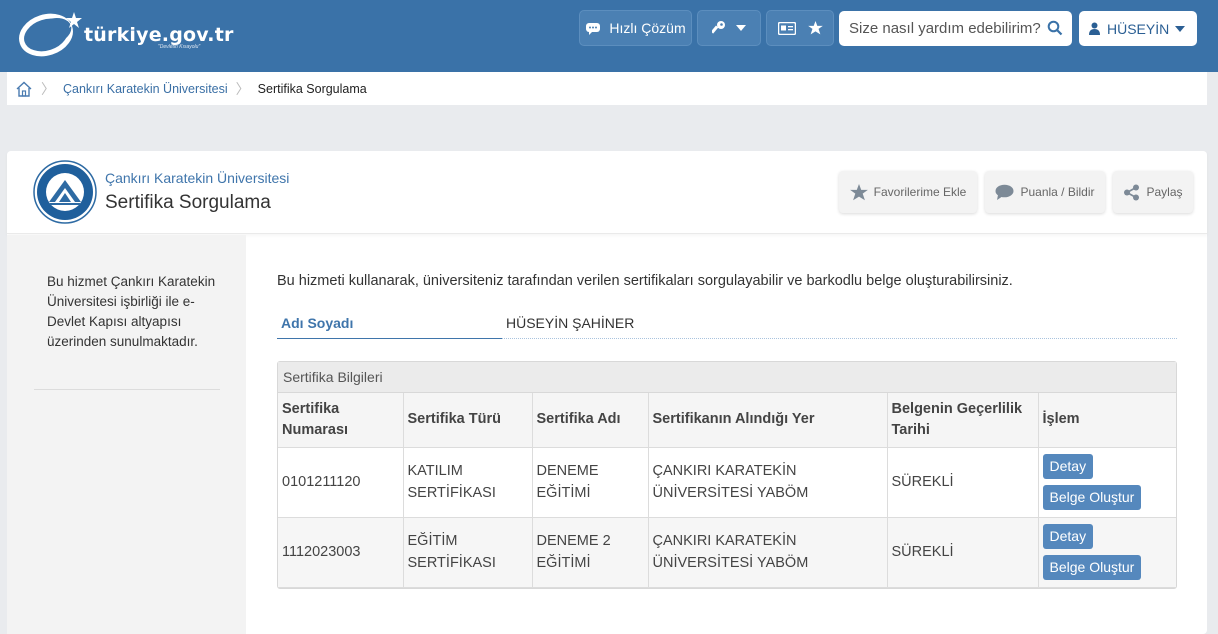 The image size is (1218, 634). I want to click on search-box, so click(955, 28).